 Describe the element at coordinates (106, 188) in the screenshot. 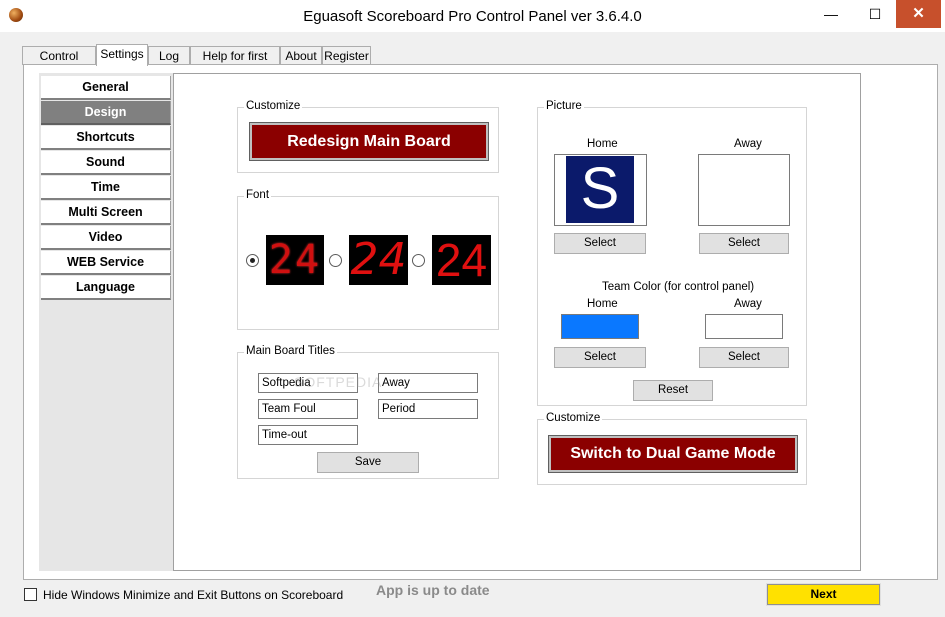

I see `sidebar-item-time: Time` at that location.